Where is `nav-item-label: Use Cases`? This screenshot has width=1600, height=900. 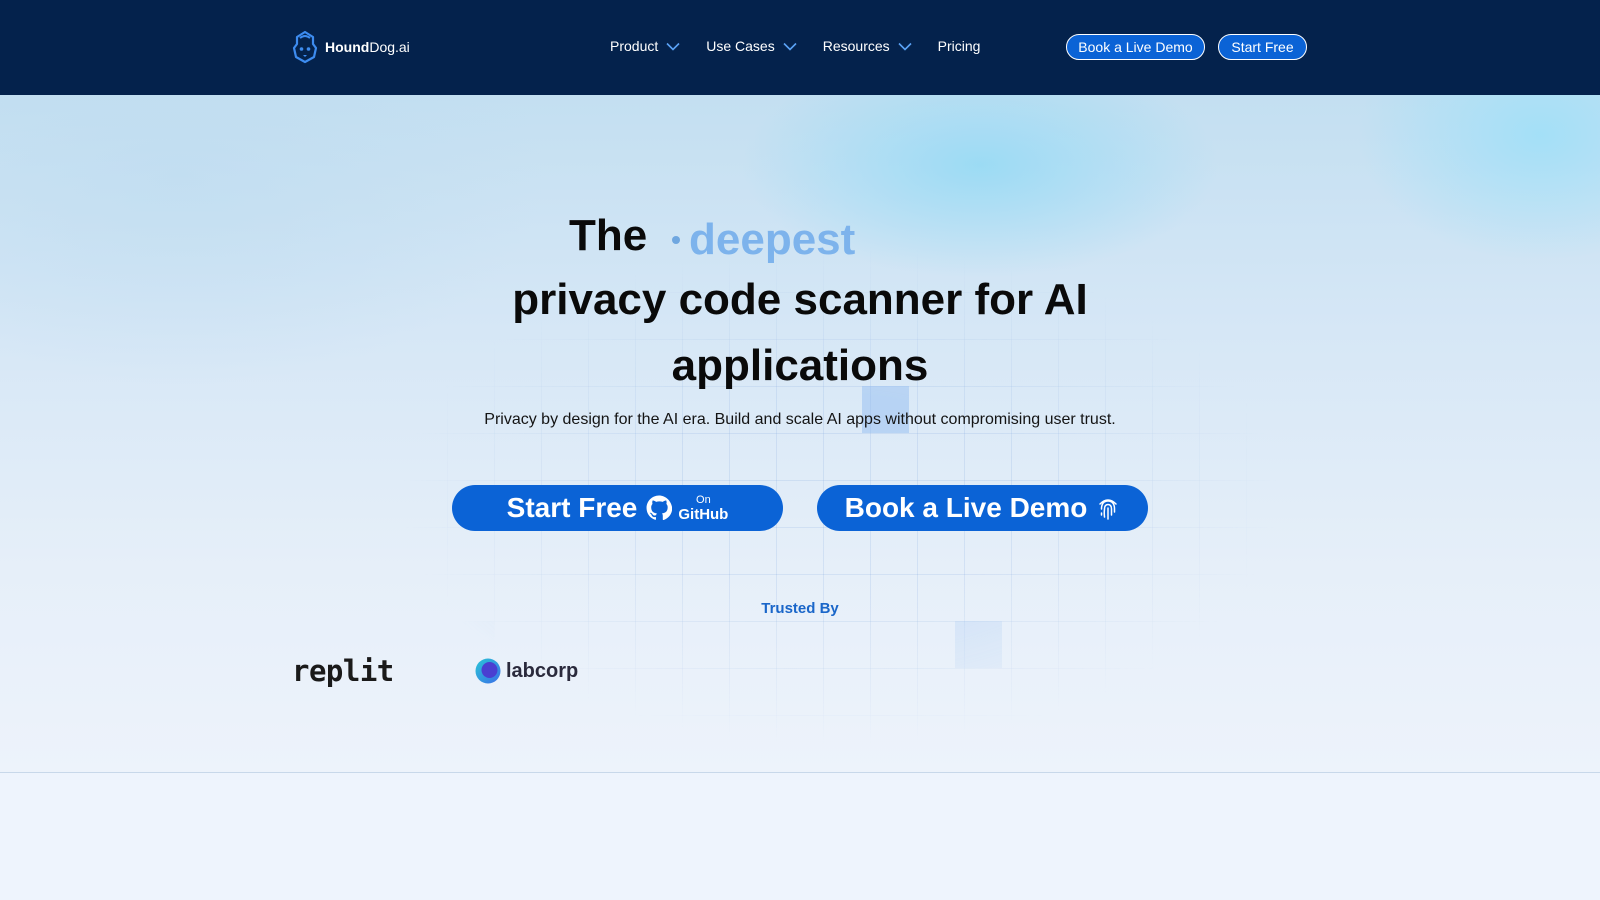
nav-item-label: Use Cases is located at coordinates (740, 46).